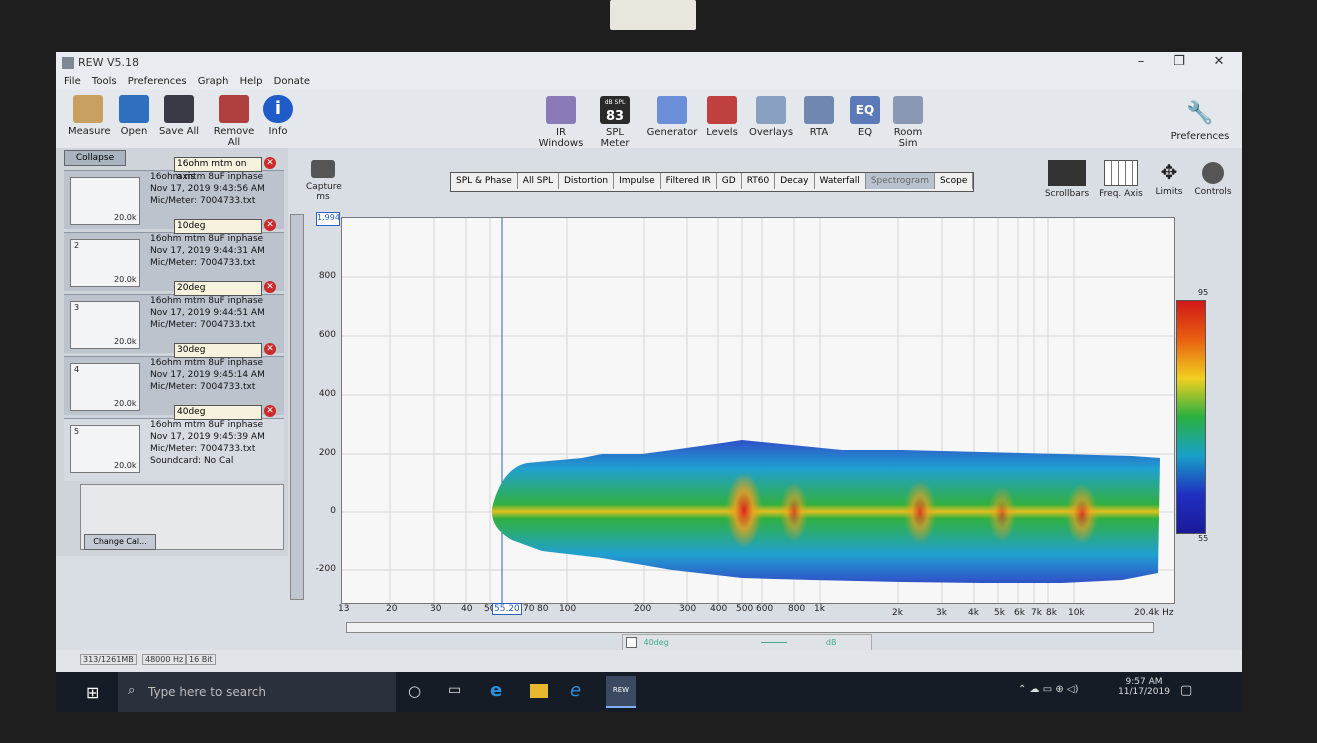 The image size is (1317, 743). I want to click on measurement-desc: 16ohm mtm 8uF inphase, so click(207, 425).